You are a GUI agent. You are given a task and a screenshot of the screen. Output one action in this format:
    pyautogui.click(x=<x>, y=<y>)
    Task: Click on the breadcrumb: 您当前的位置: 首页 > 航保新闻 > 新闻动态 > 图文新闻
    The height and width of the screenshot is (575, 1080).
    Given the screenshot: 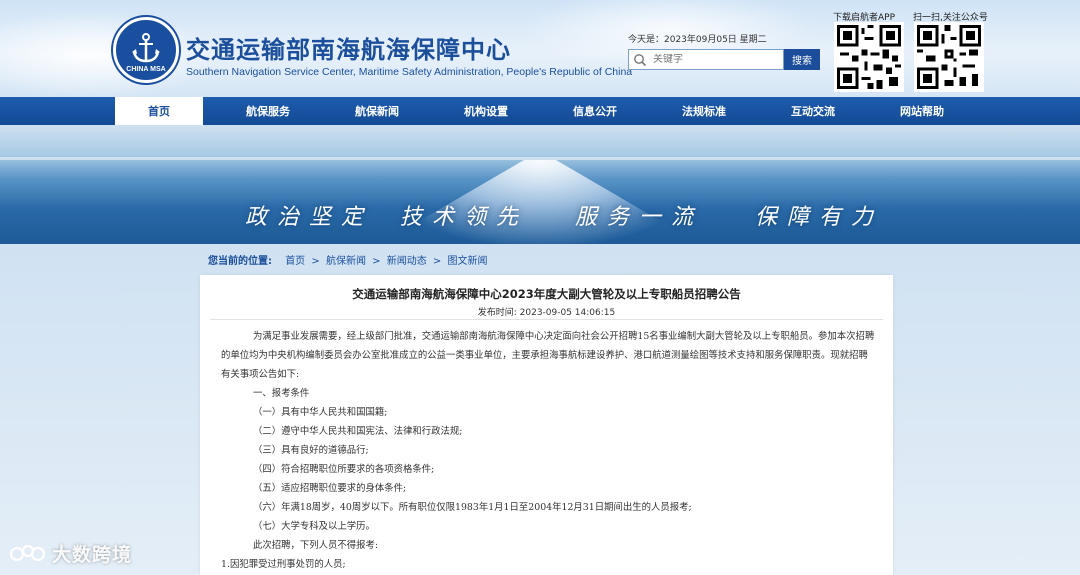 What is the action you would take?
    pyautogui.click(x=347, y=259)
    